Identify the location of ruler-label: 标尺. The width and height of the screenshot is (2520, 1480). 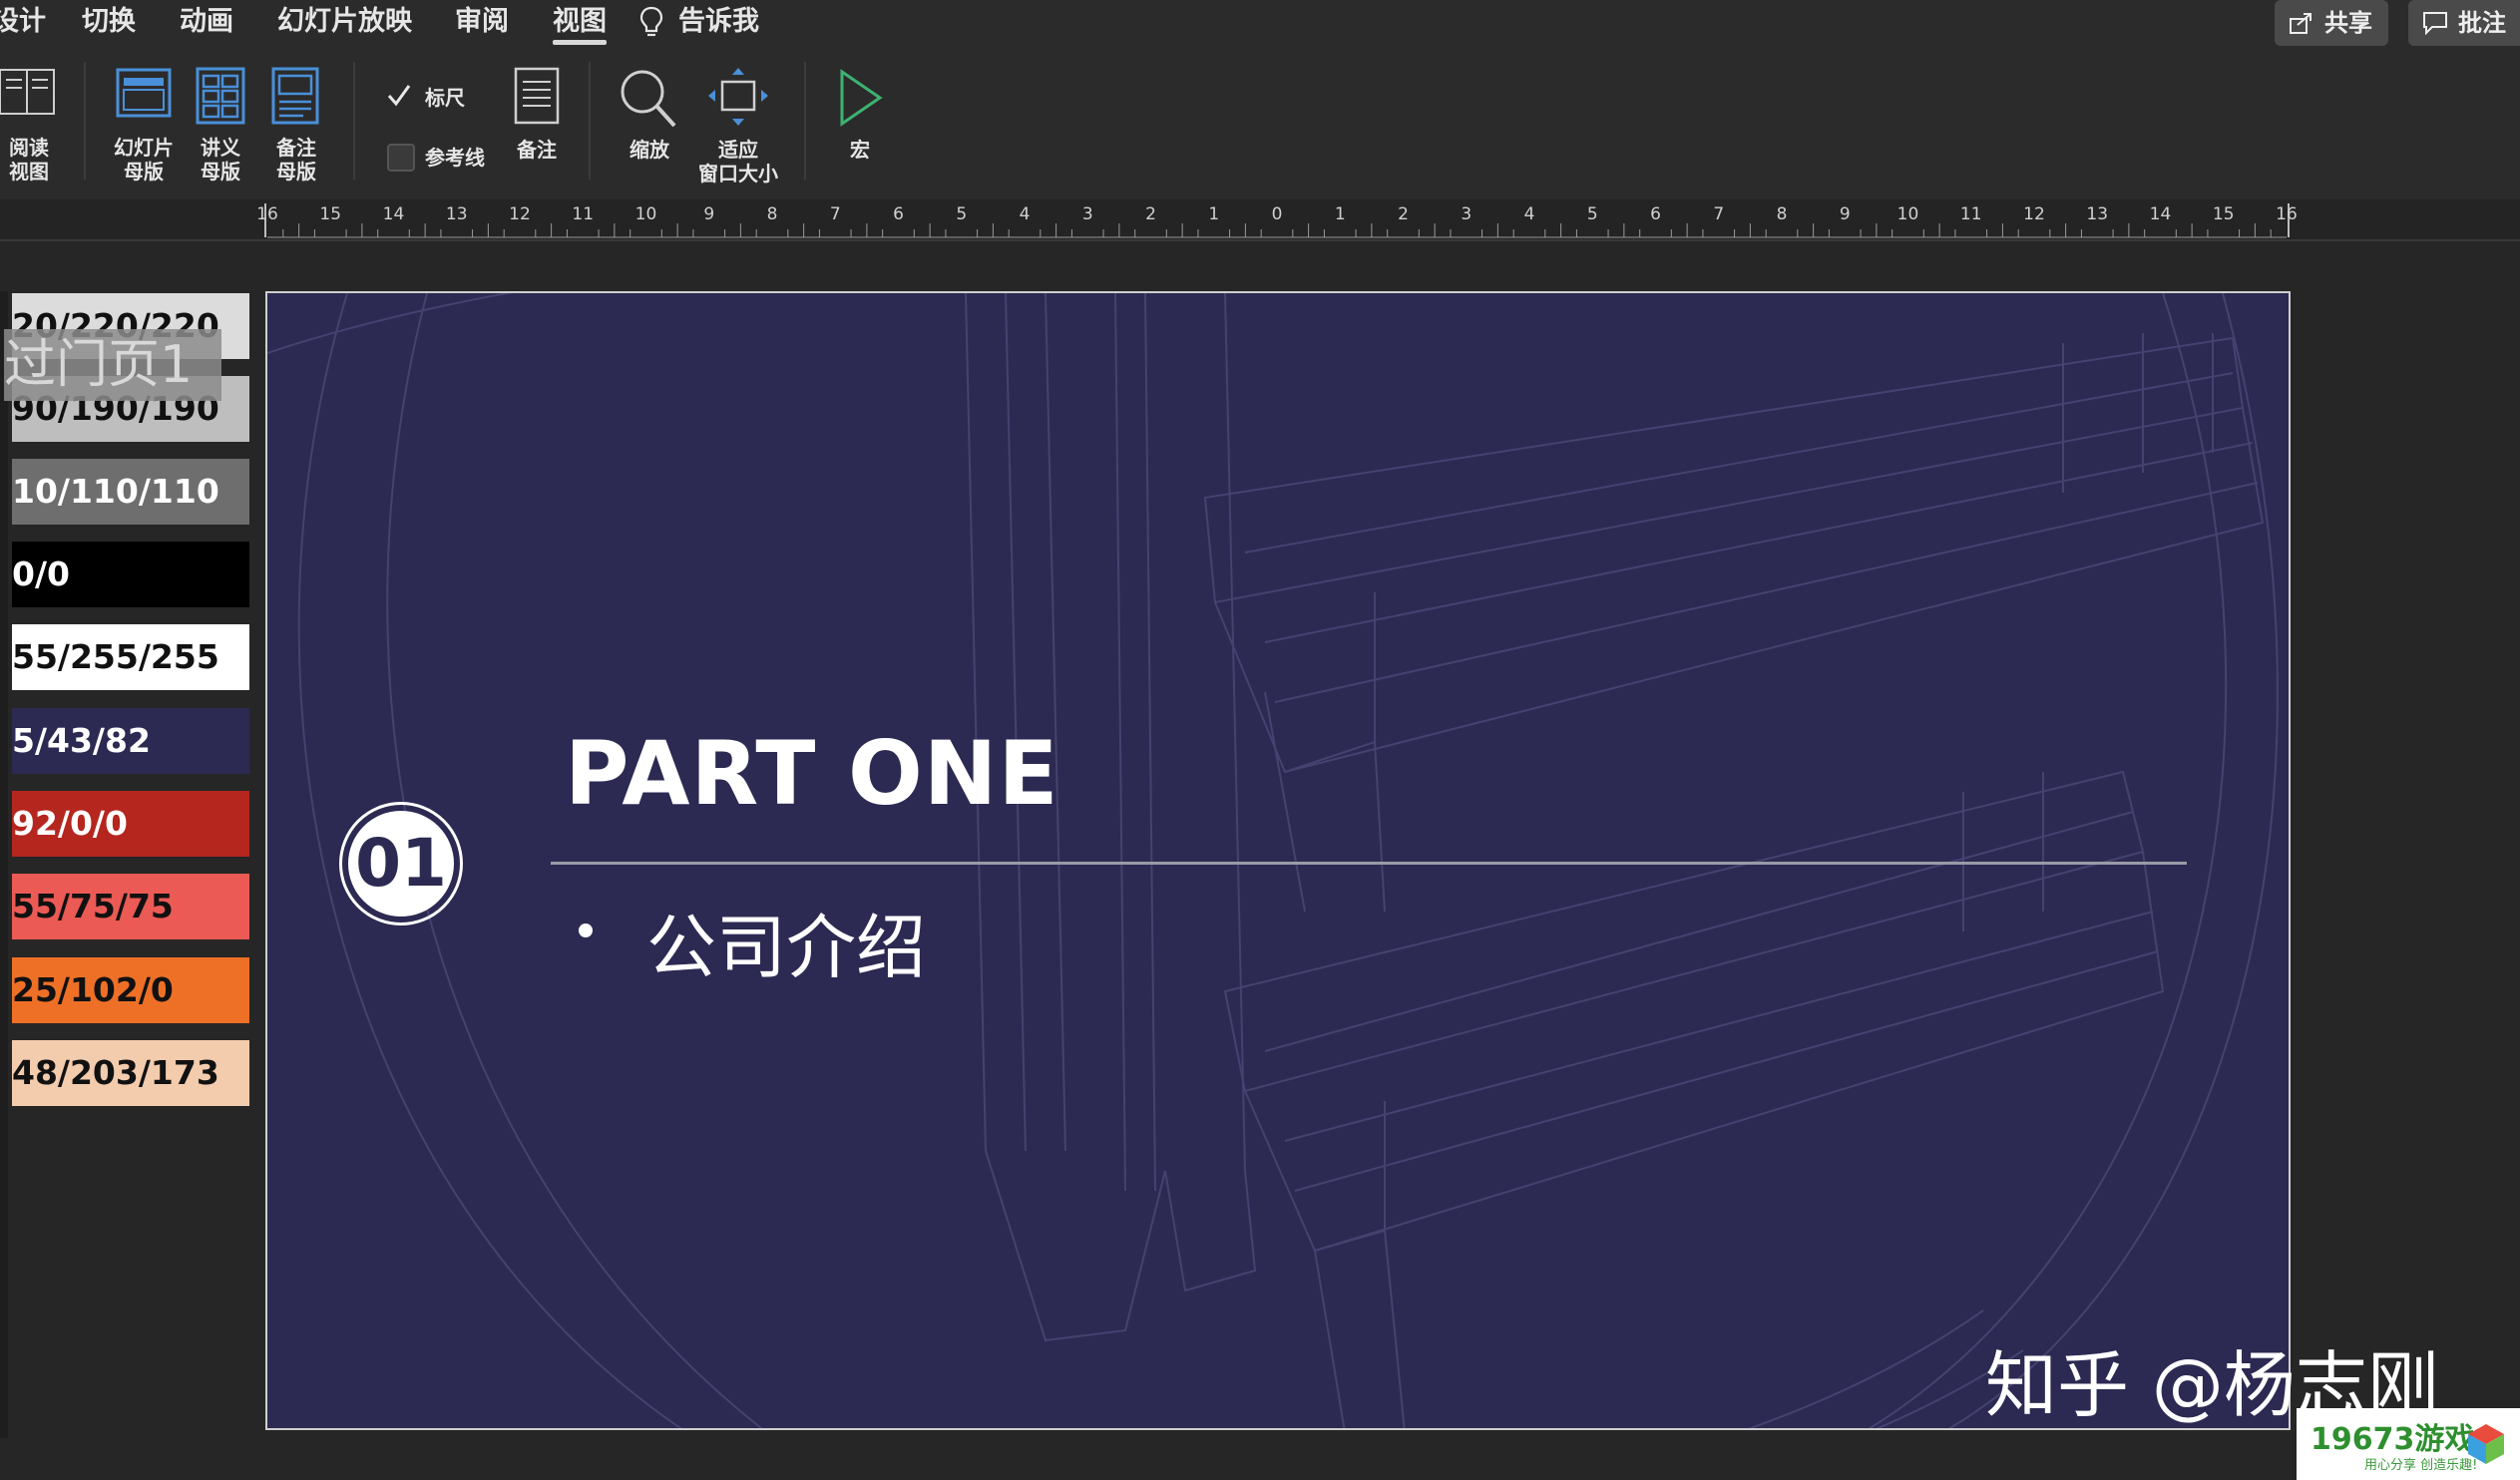
(445, 98).